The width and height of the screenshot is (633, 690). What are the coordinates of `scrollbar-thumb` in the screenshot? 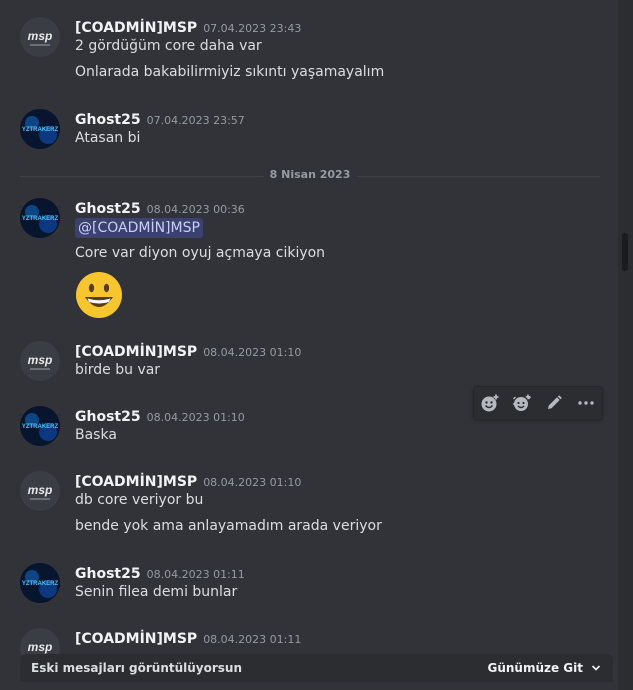 It's located at (625, 252).